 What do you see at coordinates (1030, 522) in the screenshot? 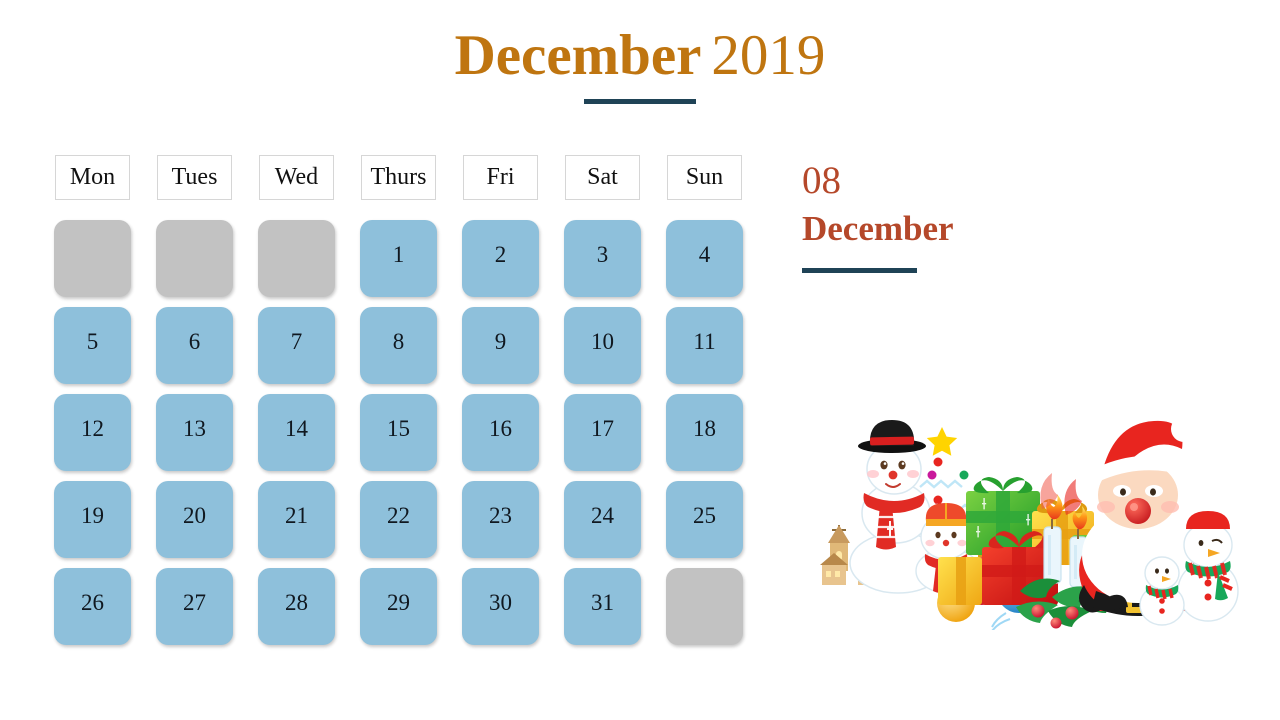
I see `christmas-illustration` at bounding box center [1030, 522].